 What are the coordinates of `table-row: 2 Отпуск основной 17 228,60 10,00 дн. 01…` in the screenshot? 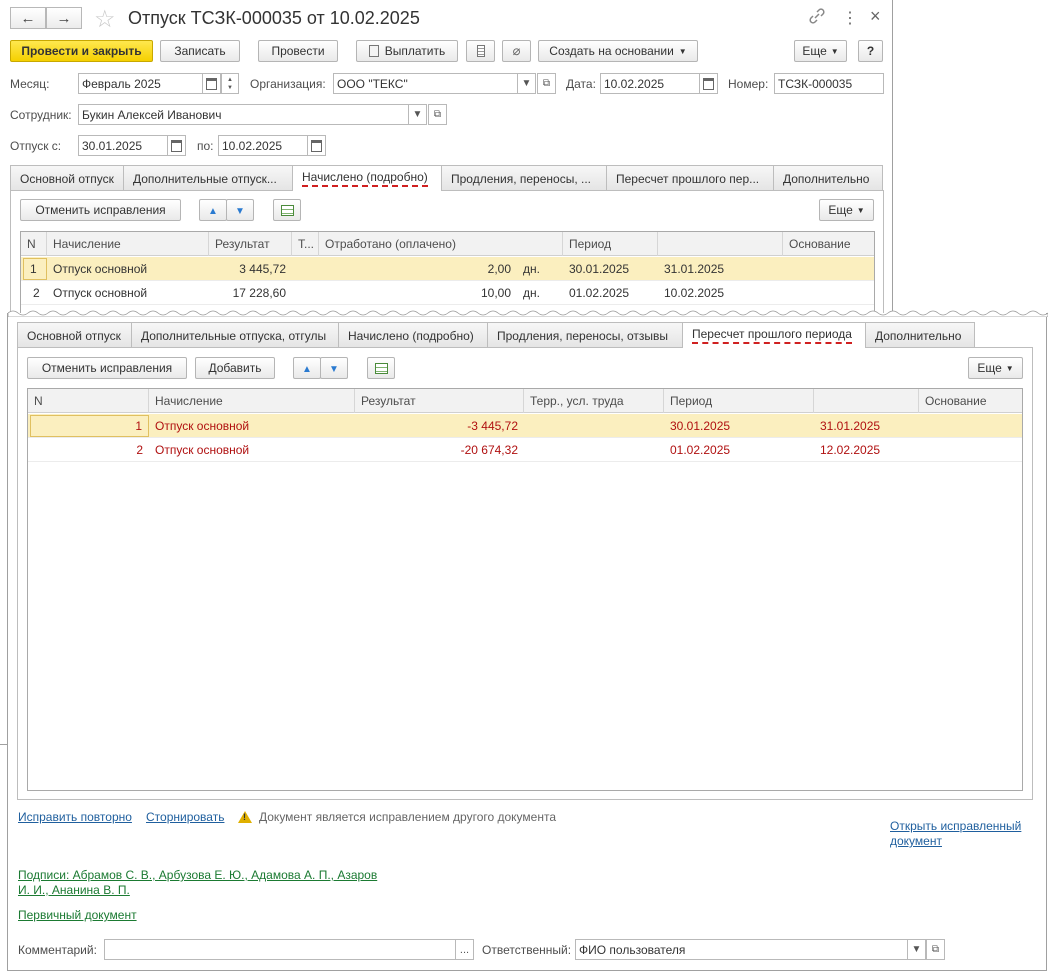 It's located at (447, 293).